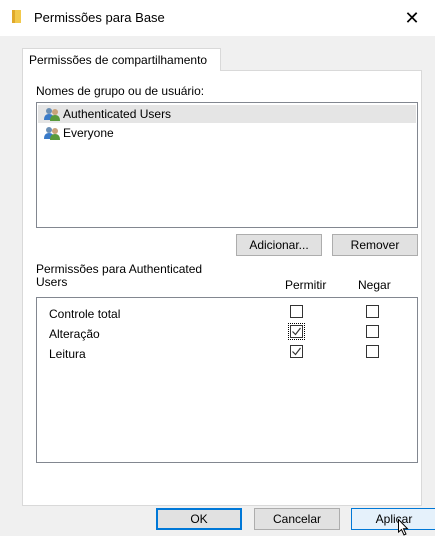 Image resolution: width=435 pixels, height=536 pixels. I want to click on close-icon: ✕, so click(412, 17).